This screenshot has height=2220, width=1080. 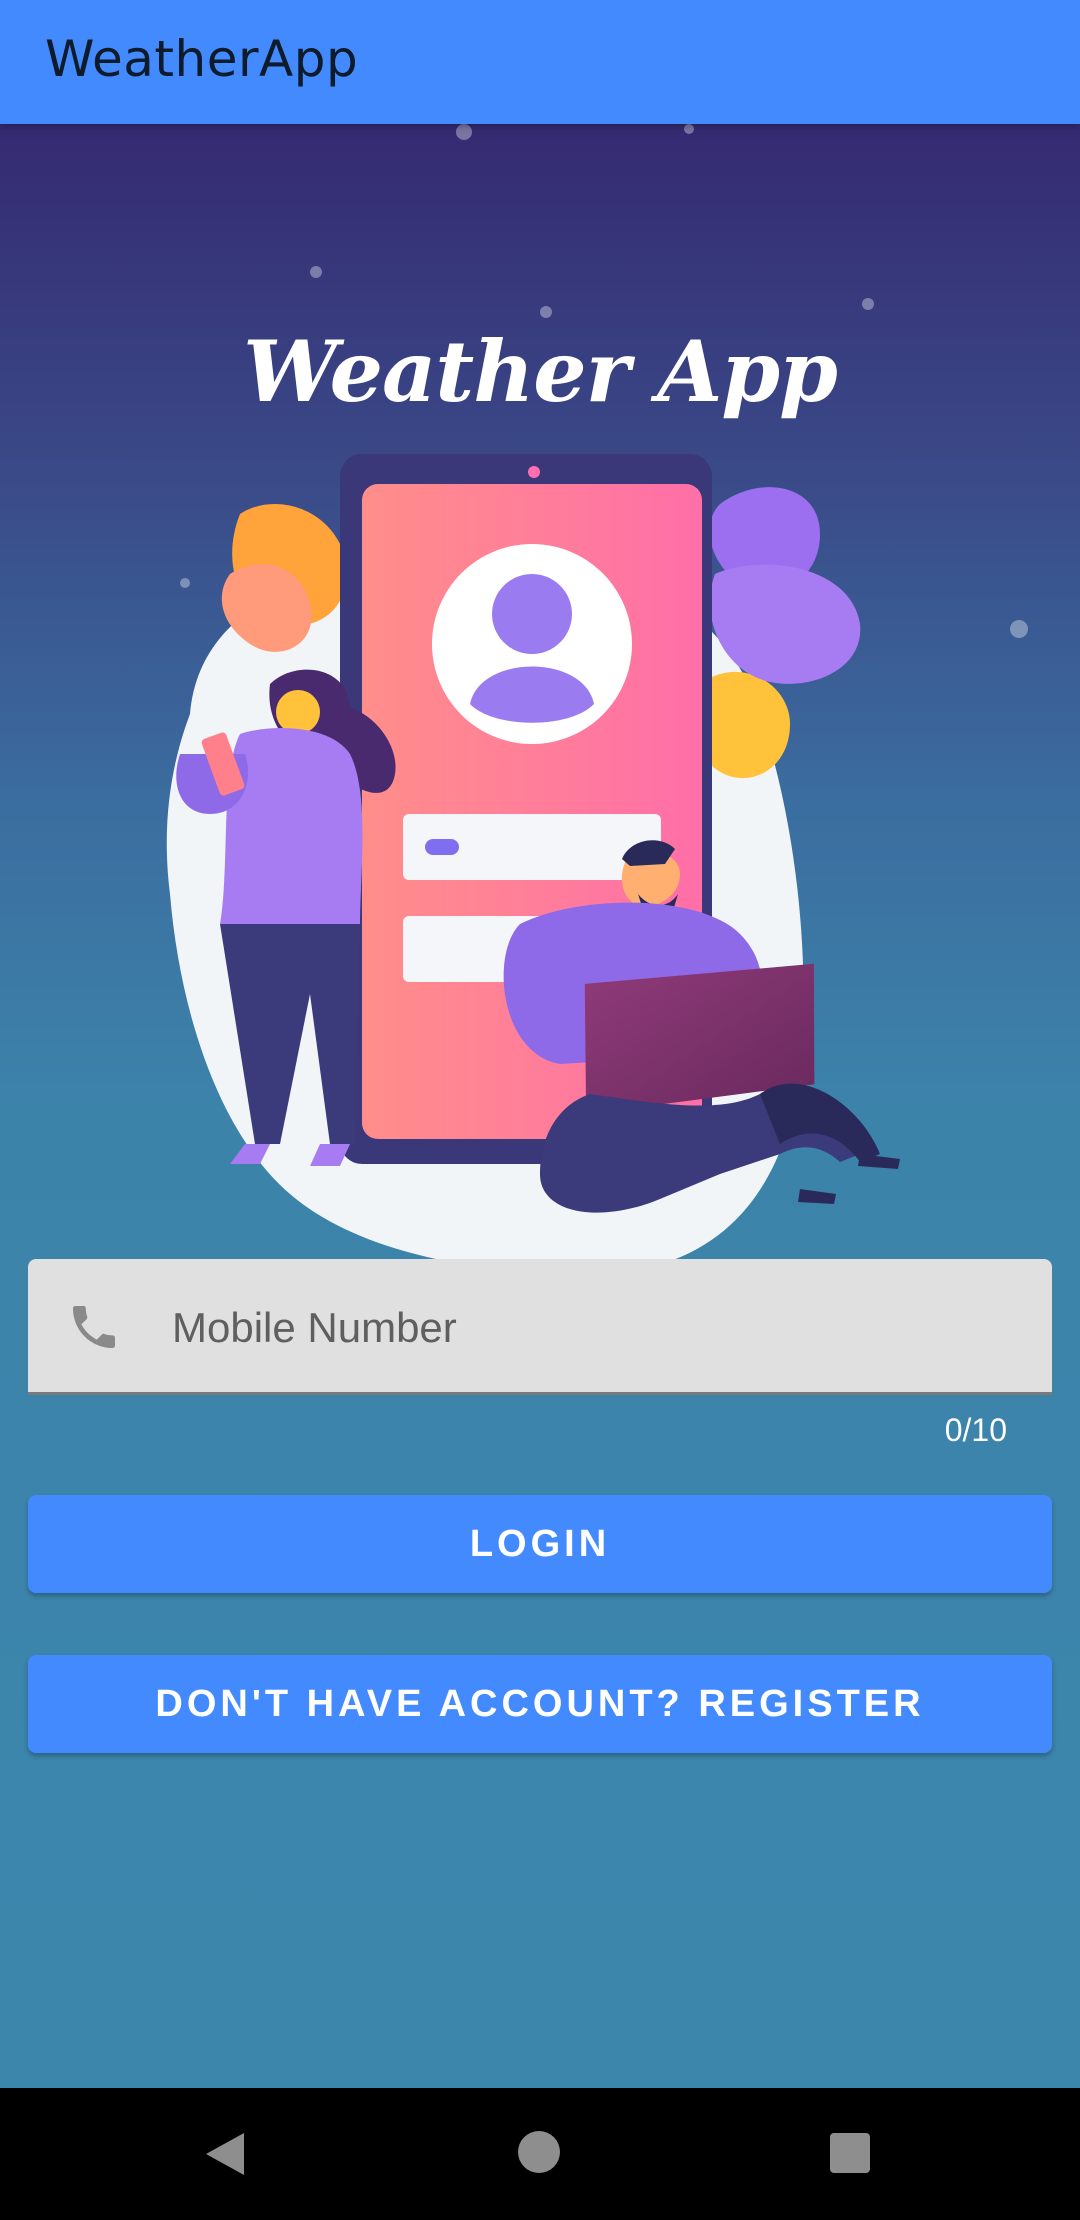 I want to click on system-navigation-bar, so click(x=540, y=2154).